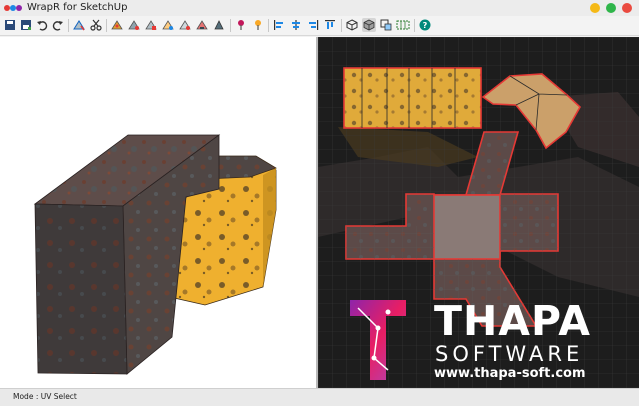 The height and width of the screenshot is (406, 639). I want to click on select-edges-icon, so click(79, 25).